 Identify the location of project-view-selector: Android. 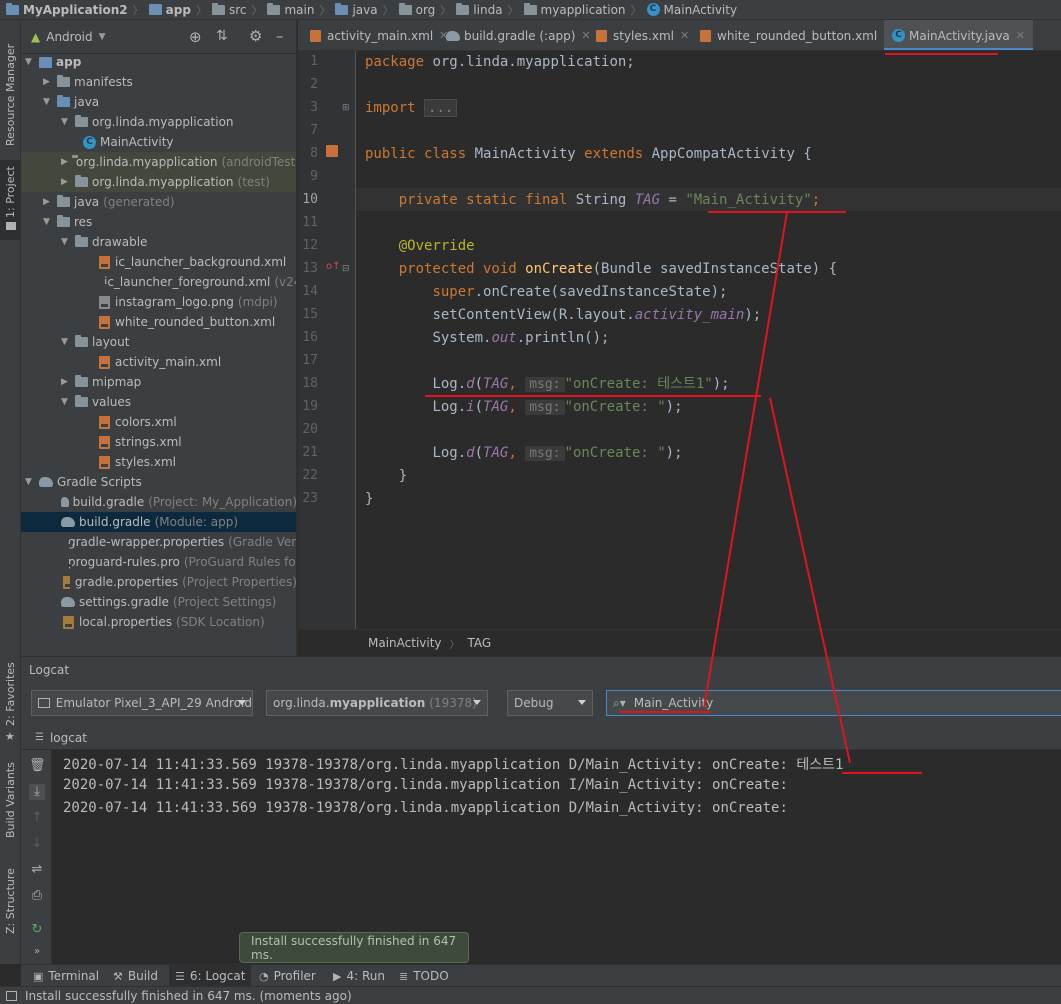
(69, 37).